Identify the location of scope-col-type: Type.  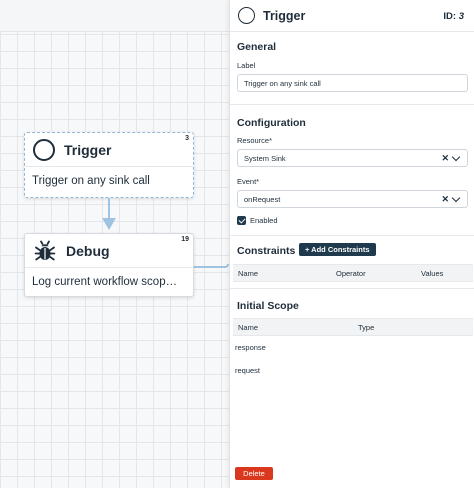
(366, 327).